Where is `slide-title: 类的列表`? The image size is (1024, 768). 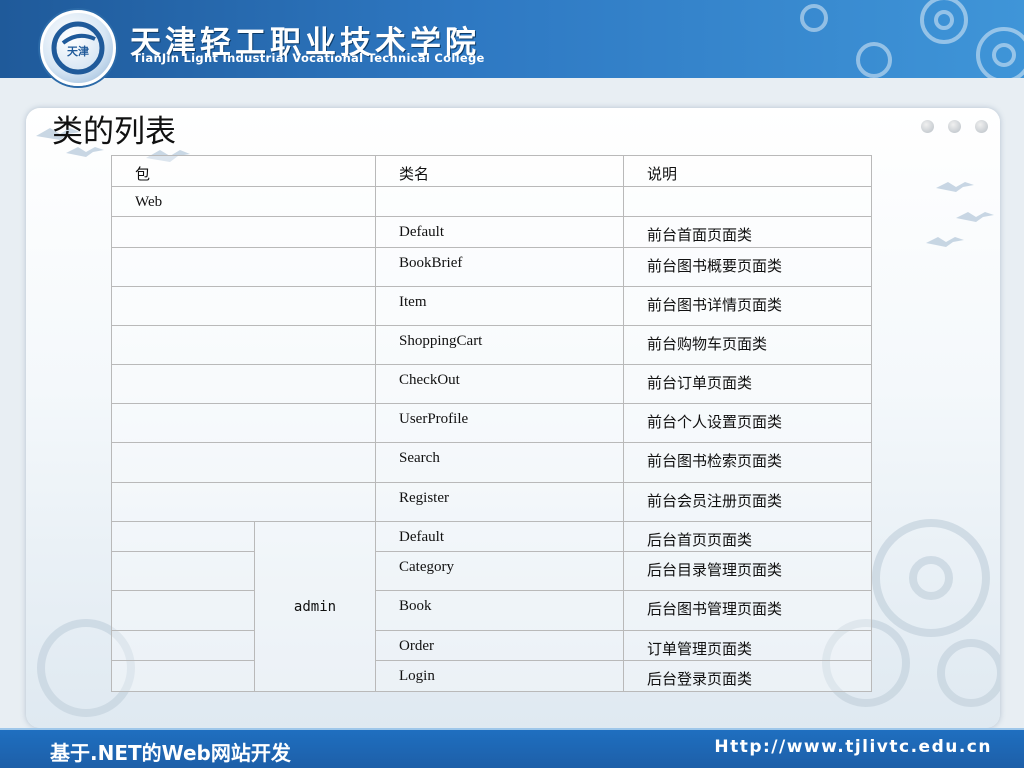 slide-title: 类的列表 is located at coordinates (114, 132).